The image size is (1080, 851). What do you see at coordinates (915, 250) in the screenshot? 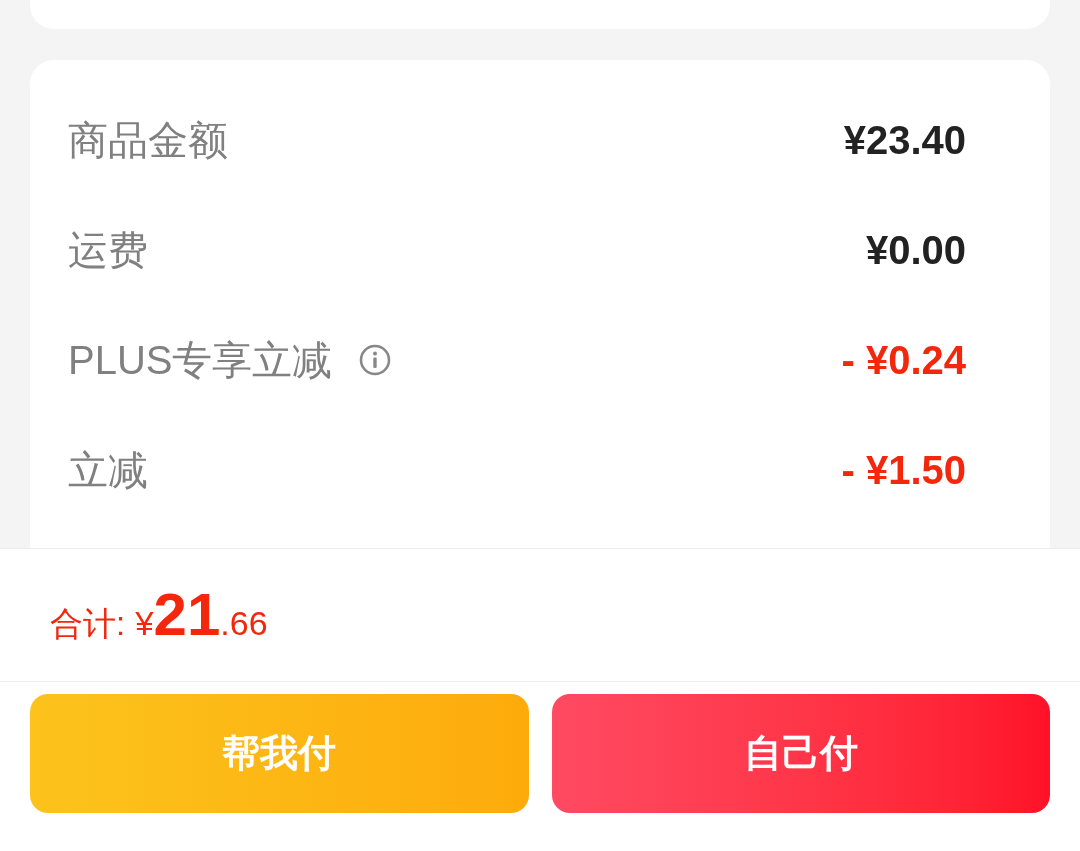
I see `price-value: ¥0.00` at bounding box center [915, 250].